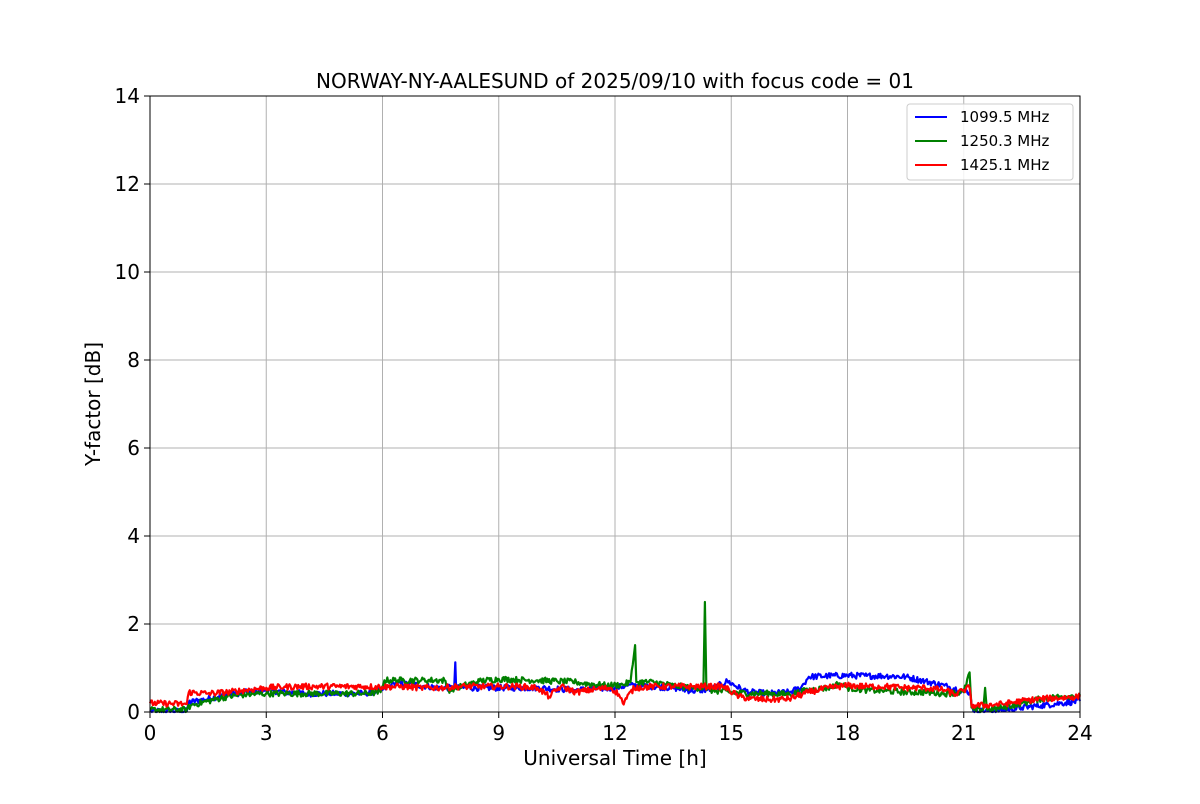 This screenshot has width=1200, height=804. What do you see at coordinates (133, 360) in the screenshot?
I see `y-tick-label: 8` at bounding box center [133, 360].